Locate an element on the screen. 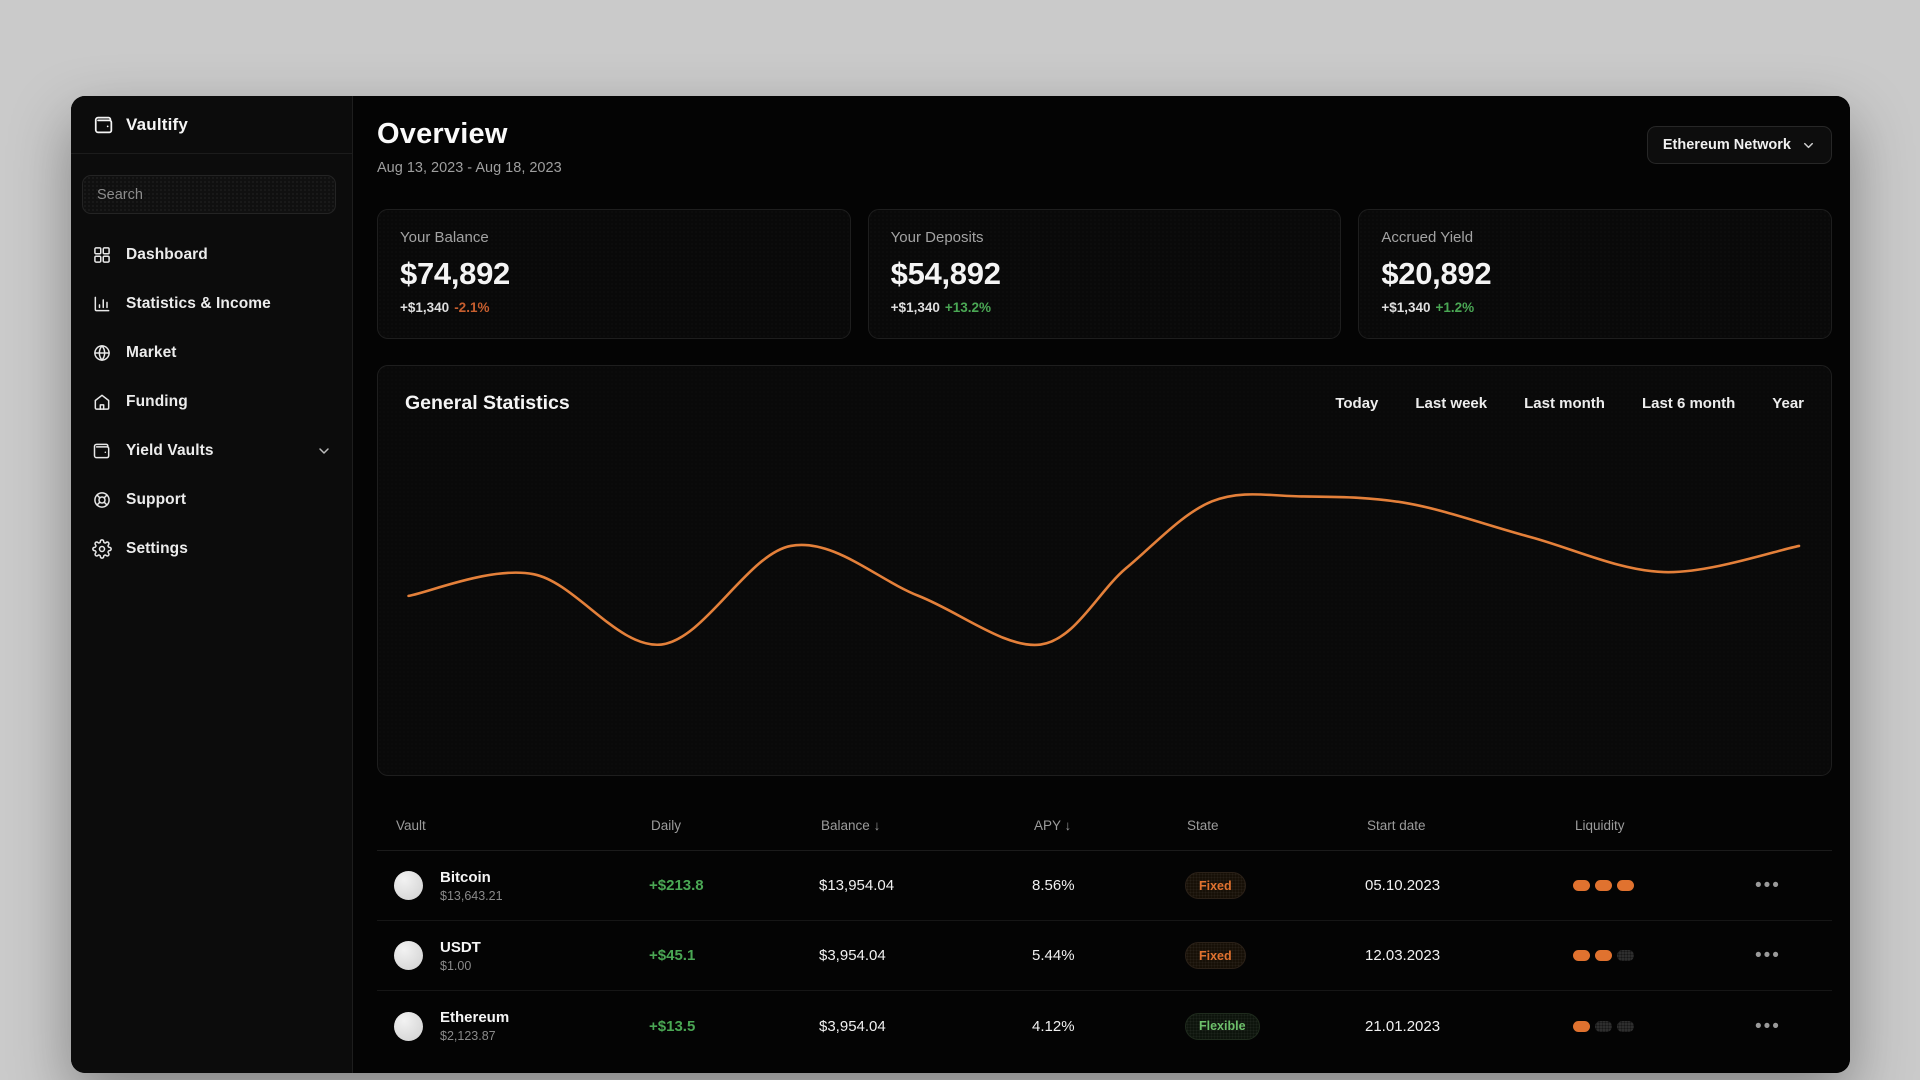 This screenshot has height=1080, width=1920. stat-card-value: $54,892 is located at coordinates (945, 273).